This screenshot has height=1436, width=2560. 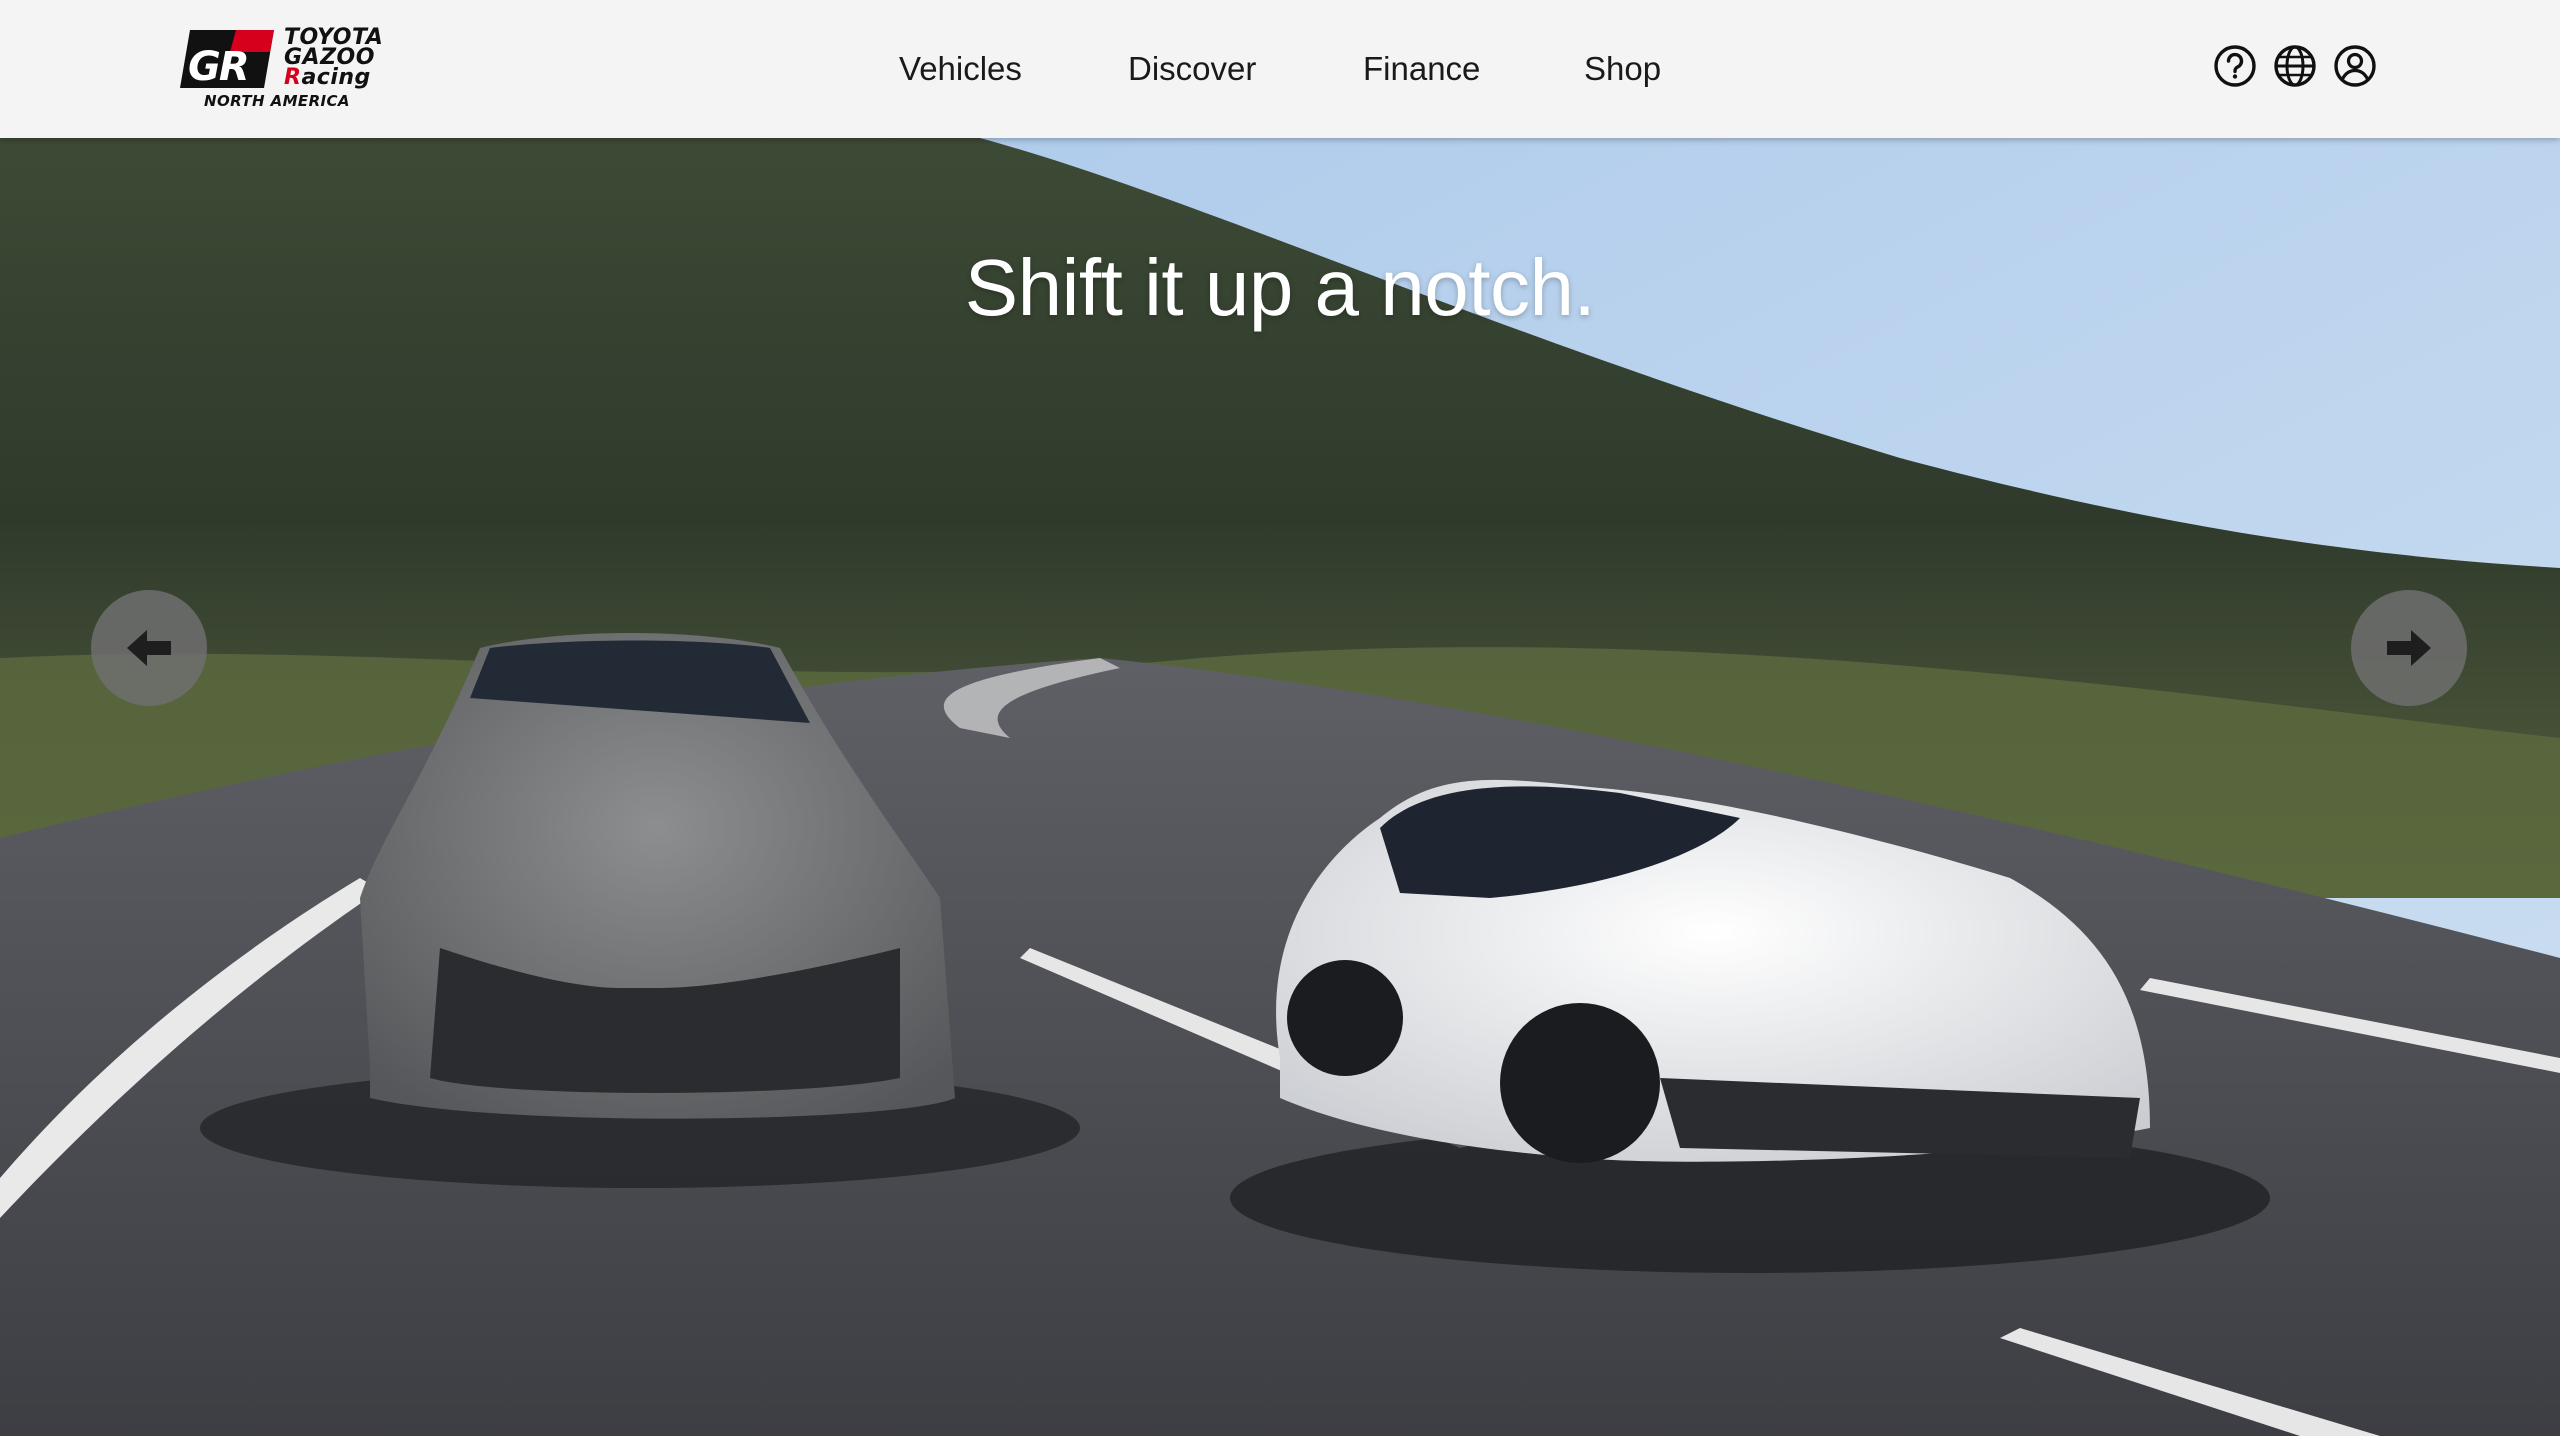 I want to click on nav-vehicles: Vehicles, so click(x=960, y=69).